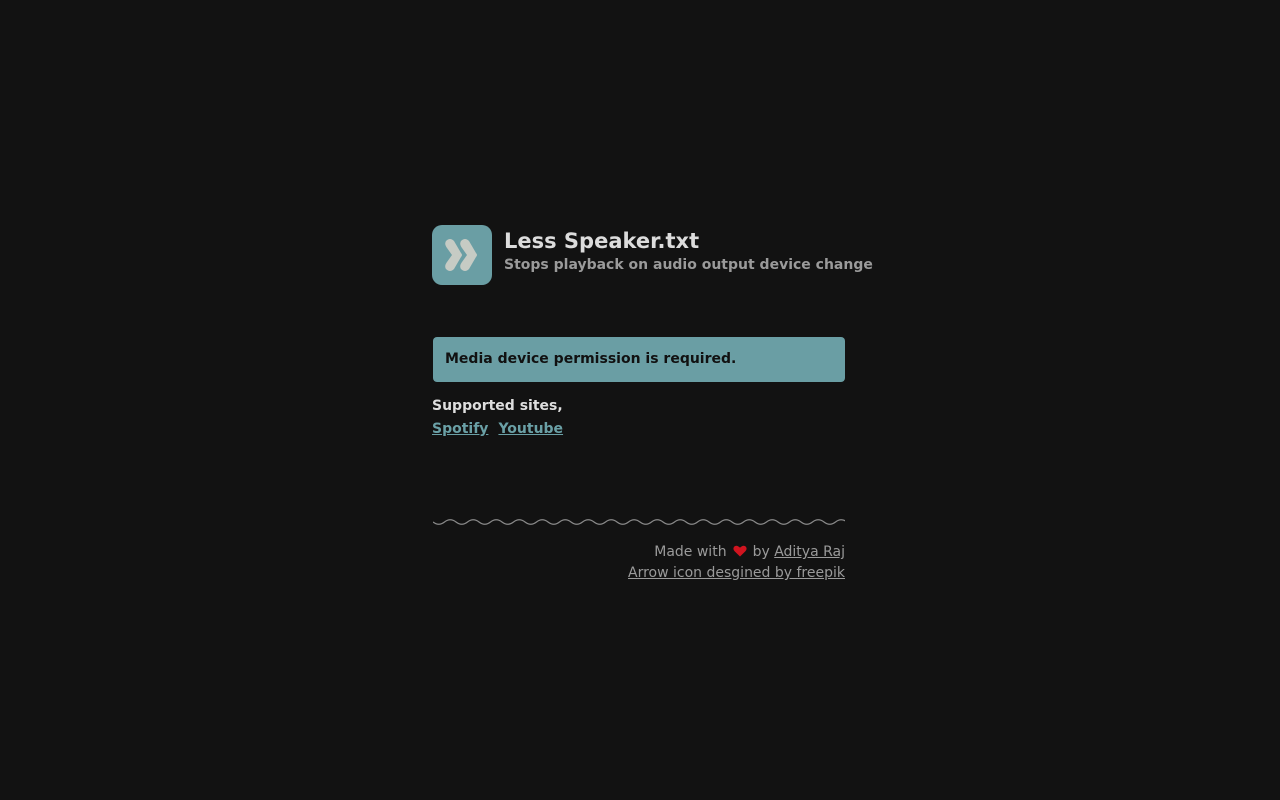 The height and width of the screenshot is (800, 1280). I want to click on wavy-divider, so click(640, 521).